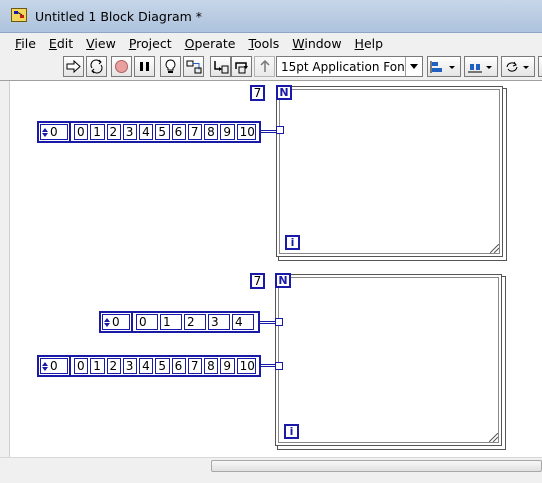 The width and height of the screenshot is (542, 483). What do you see at coordinates (413, 66) in the screenshot?
I see `chevron-down-icon` at bounding box center [413, 66].